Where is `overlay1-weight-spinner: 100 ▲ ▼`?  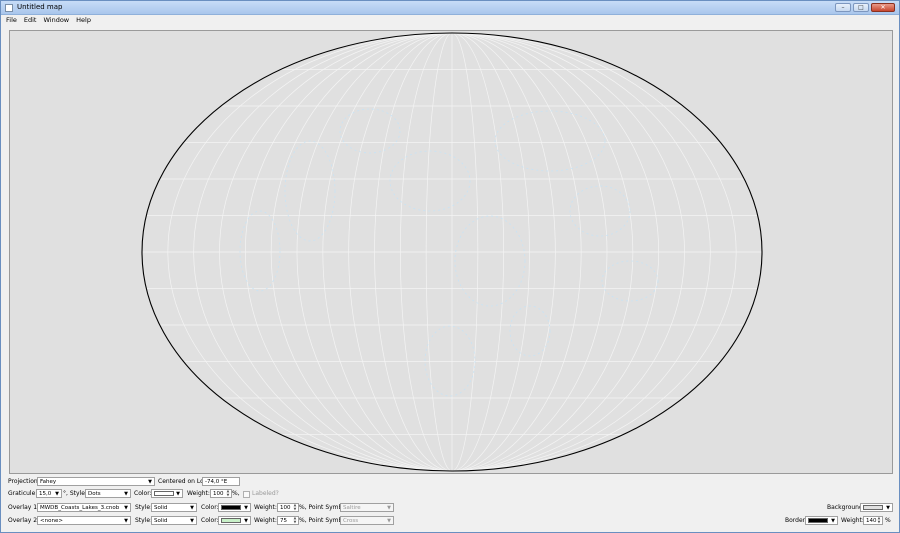
overlay1-weight-spinner: 100 ▲ ▼ is located at coordinates (288, 507).